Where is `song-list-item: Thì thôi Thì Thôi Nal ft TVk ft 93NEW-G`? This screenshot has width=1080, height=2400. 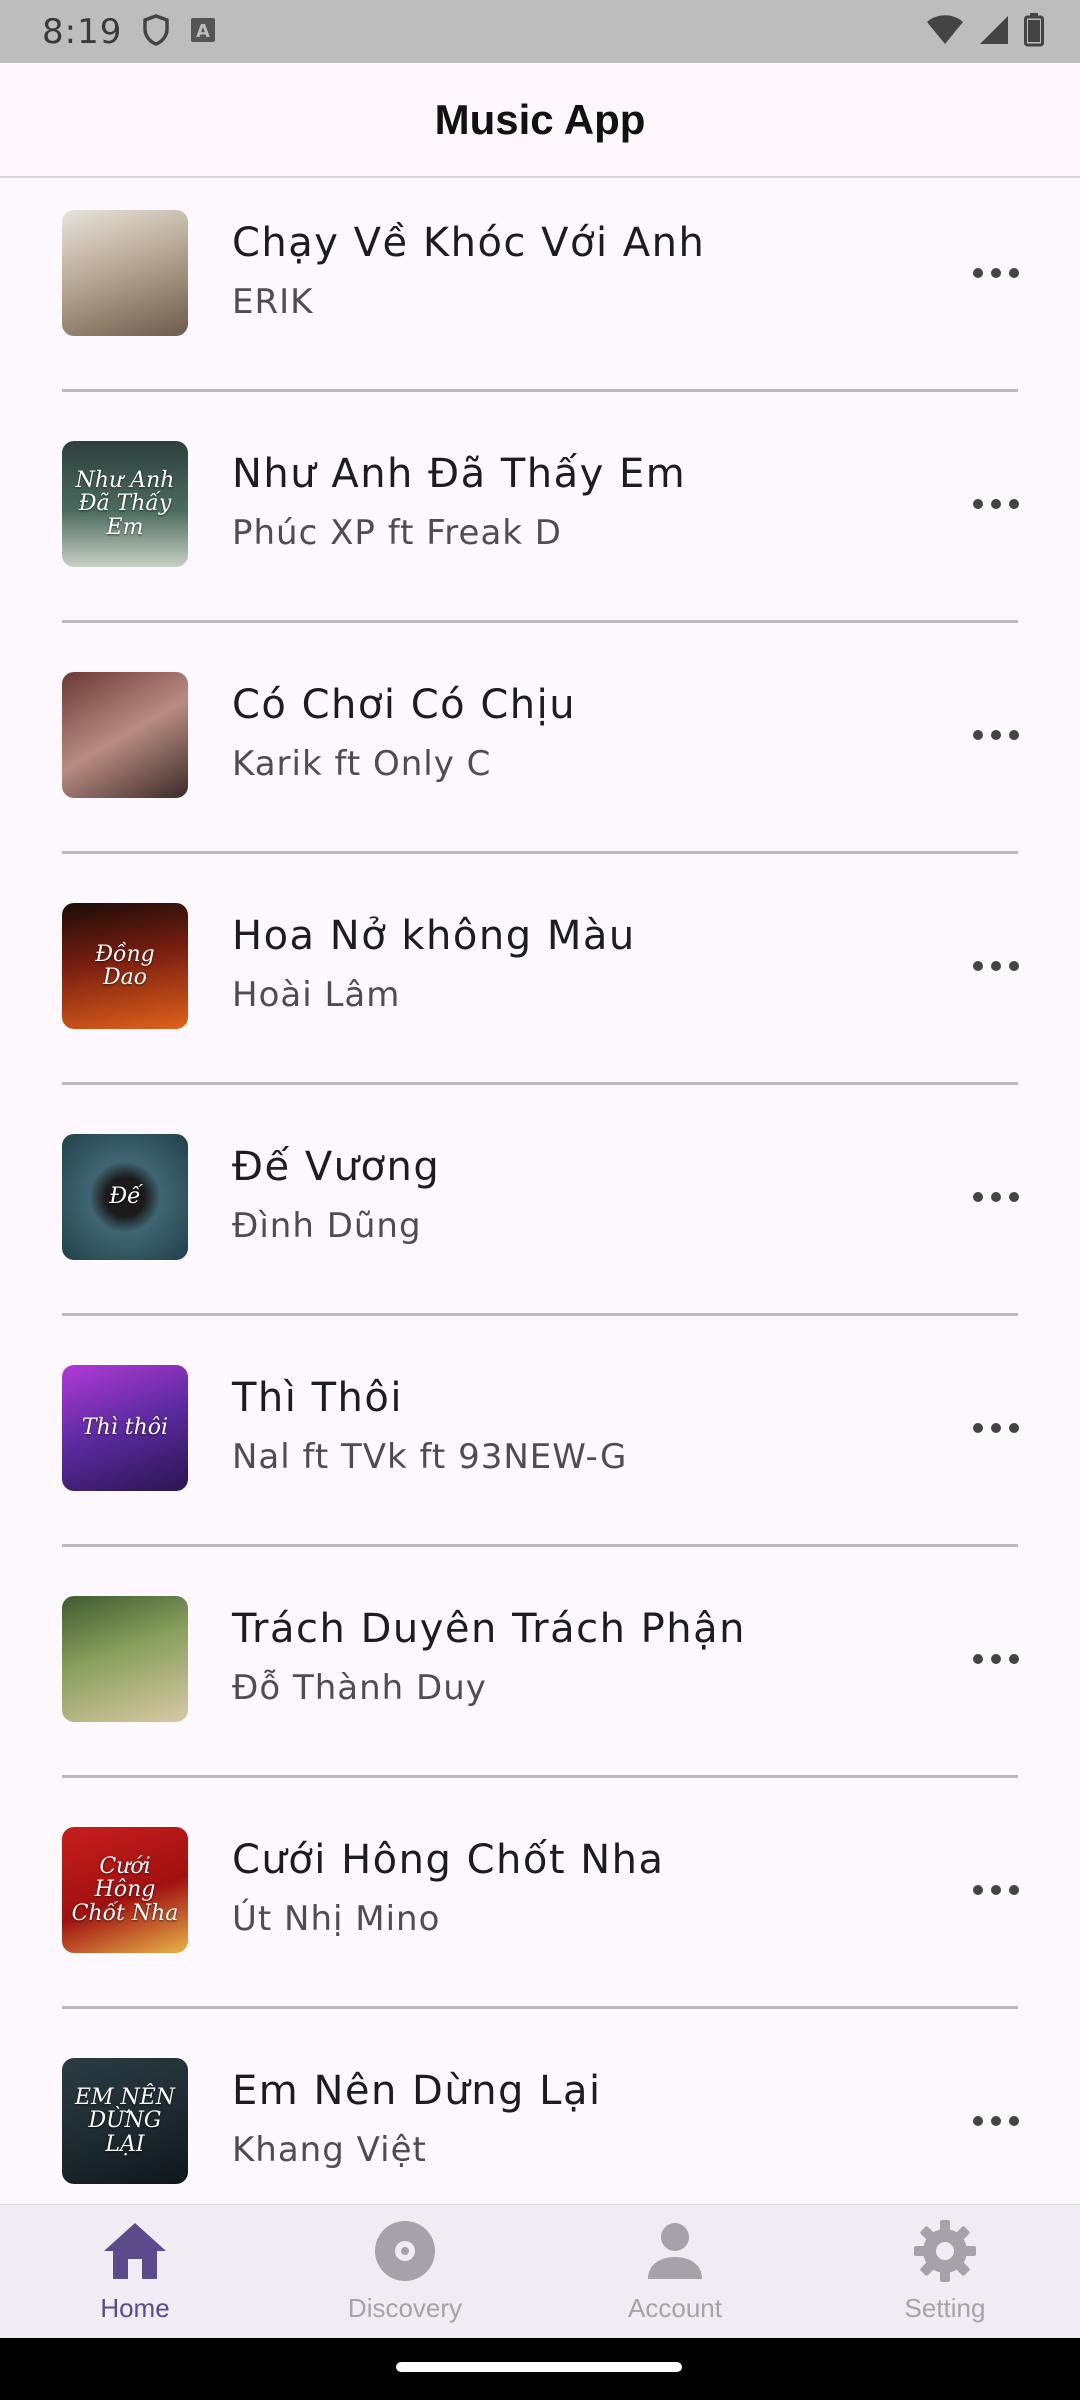 song-list-item: Thì thôi Thì Thôi Nal ft TVk ft 93NEW-G is located at coordinates (540, 1448).